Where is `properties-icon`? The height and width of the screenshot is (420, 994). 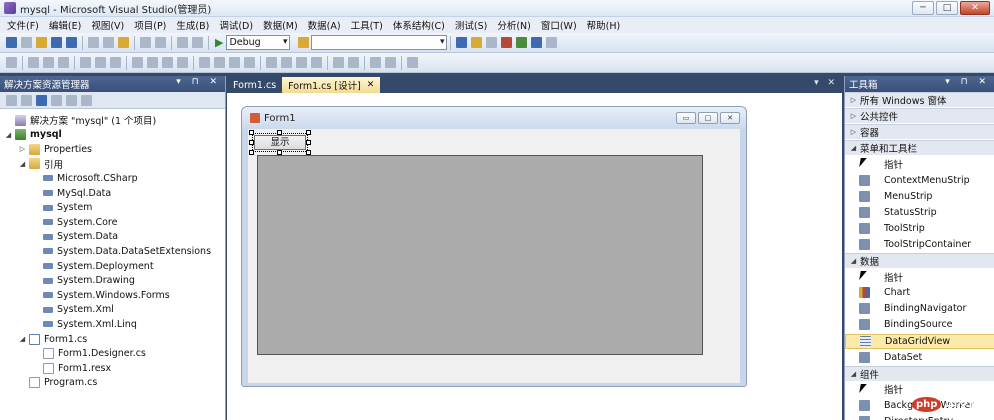 properties-icon is located at coordinates (11, 100).